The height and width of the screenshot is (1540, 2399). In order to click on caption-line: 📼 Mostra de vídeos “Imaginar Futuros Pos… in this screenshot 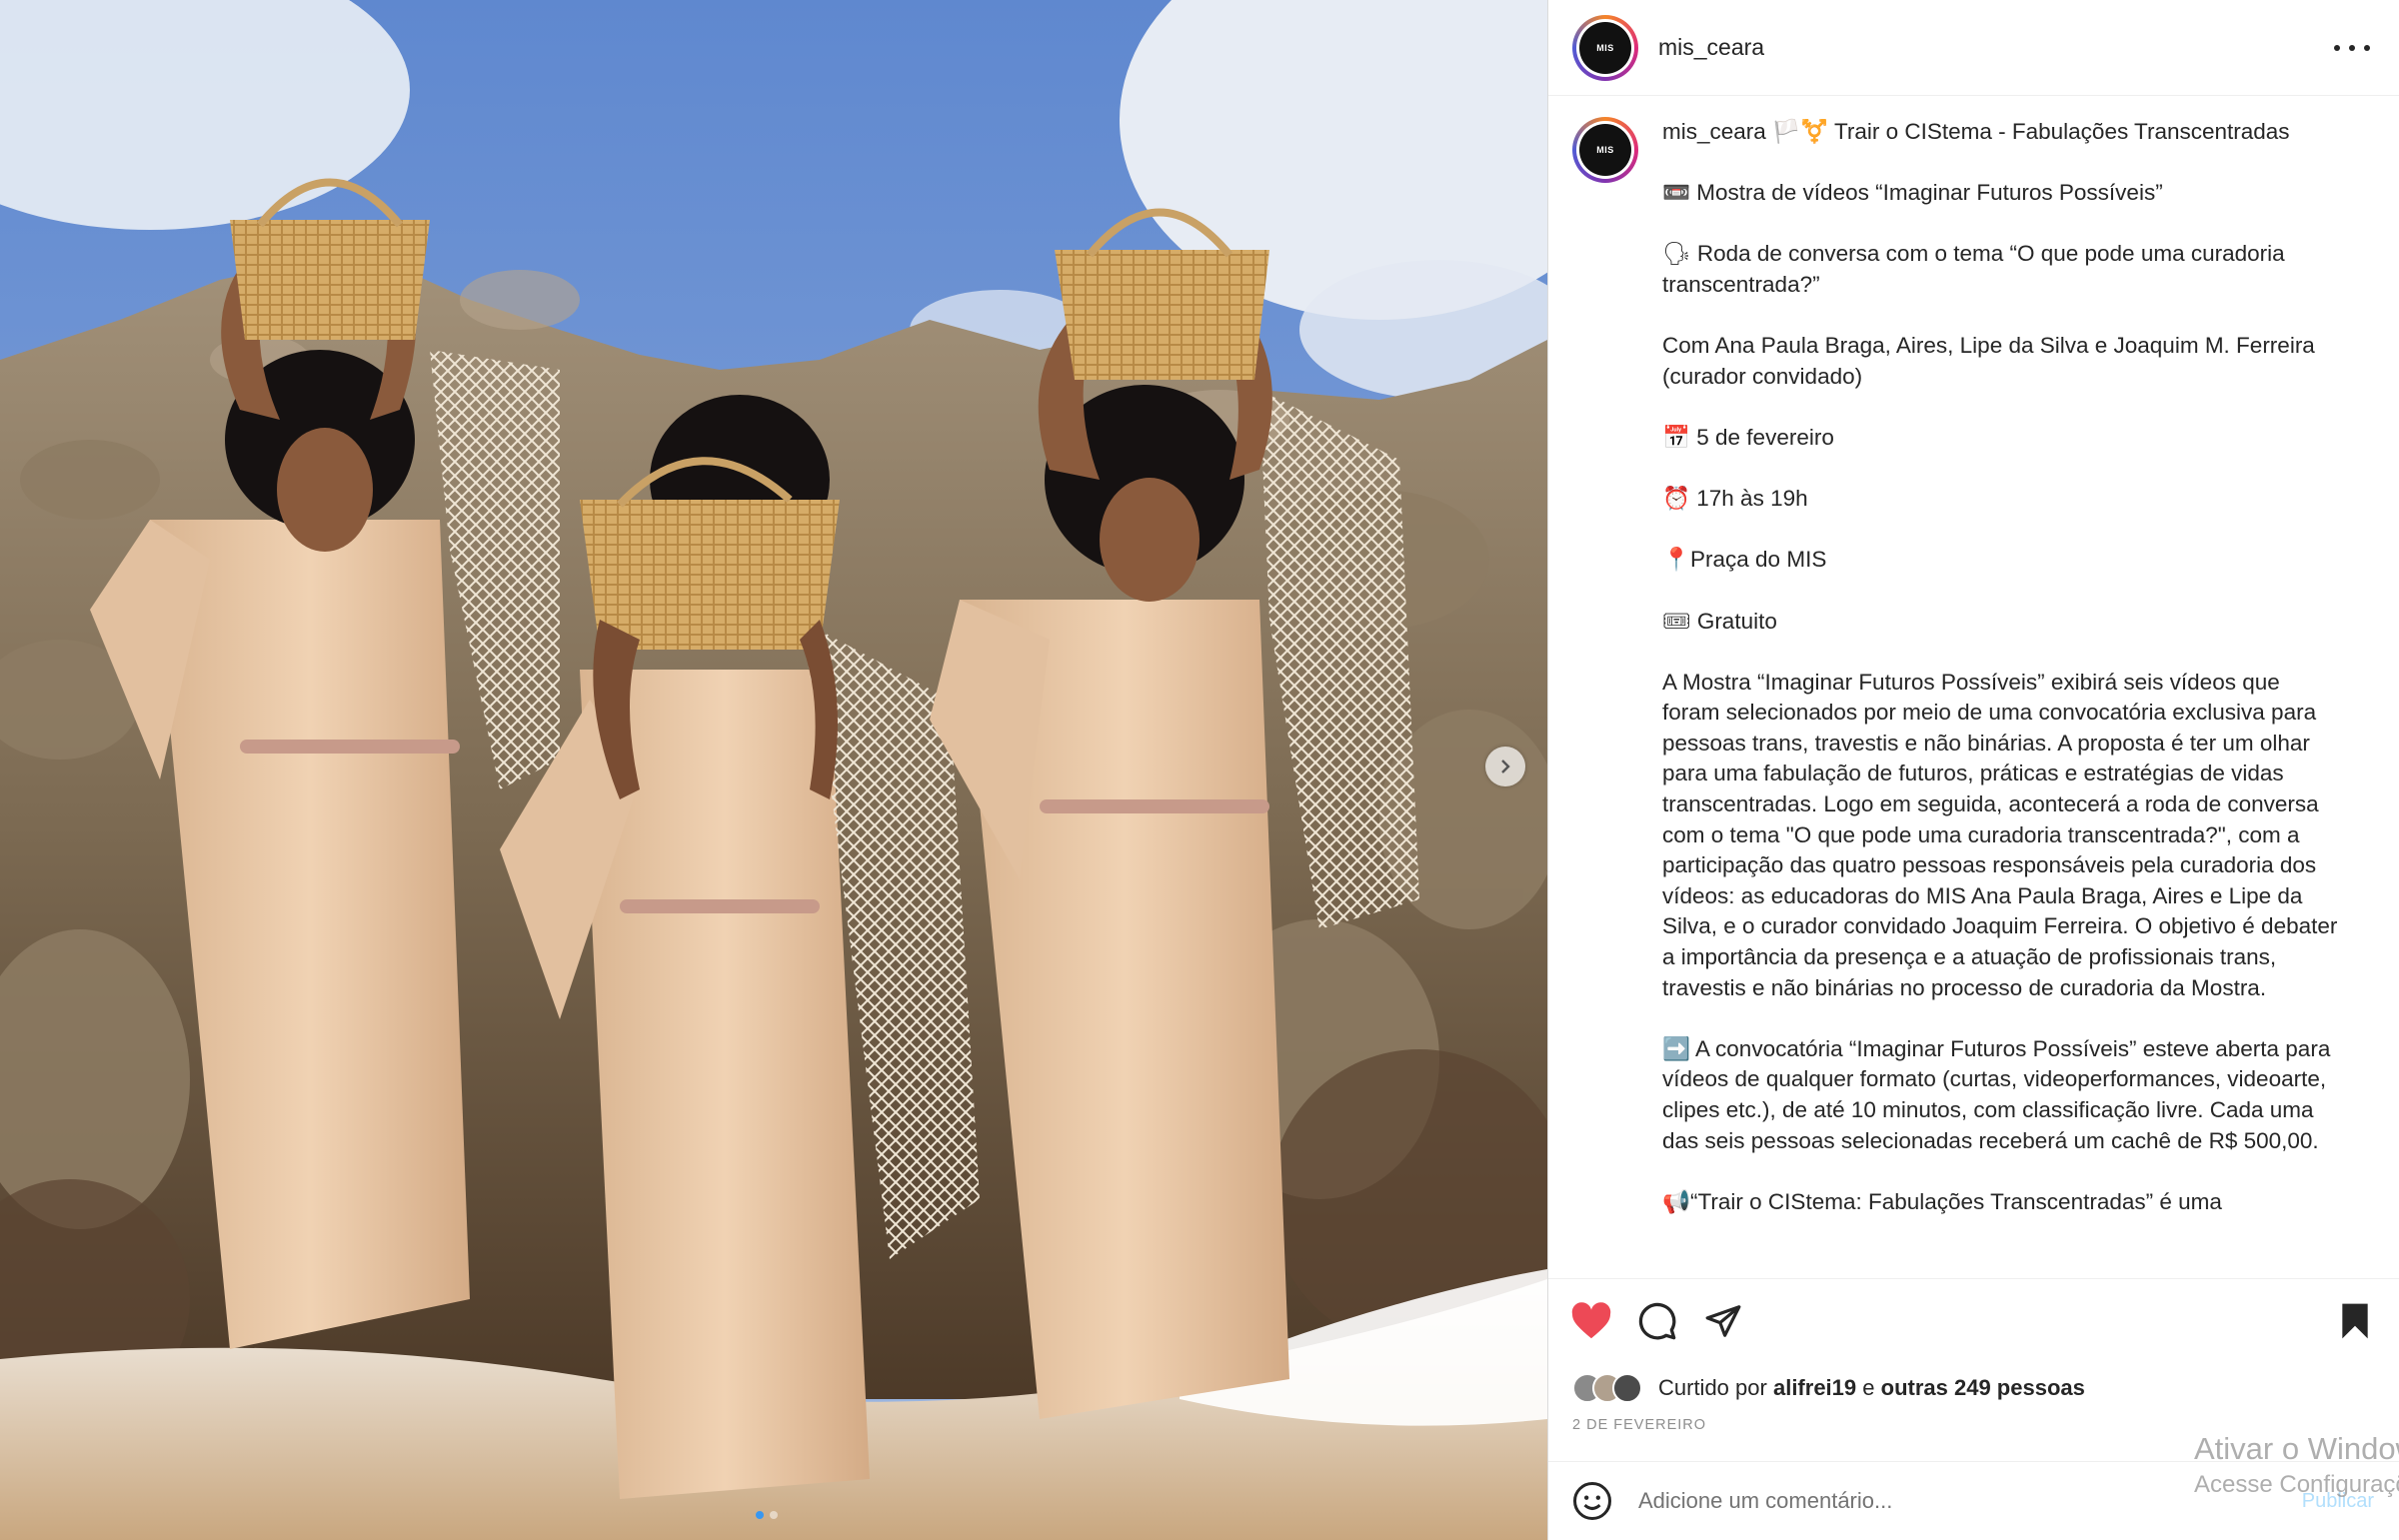, I will do `click(1912, 193)`.